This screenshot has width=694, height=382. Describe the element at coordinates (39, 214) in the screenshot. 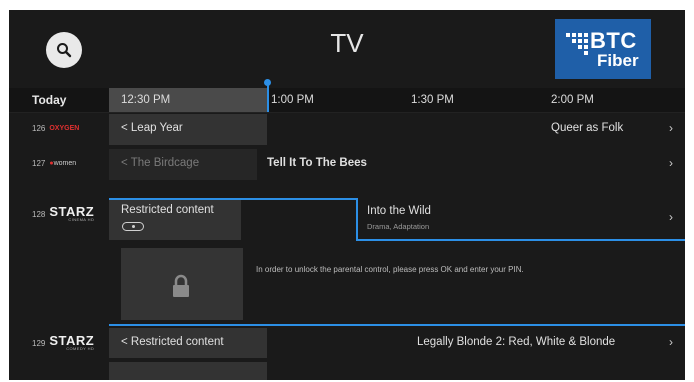

I see `channel-number: 128` at that location.